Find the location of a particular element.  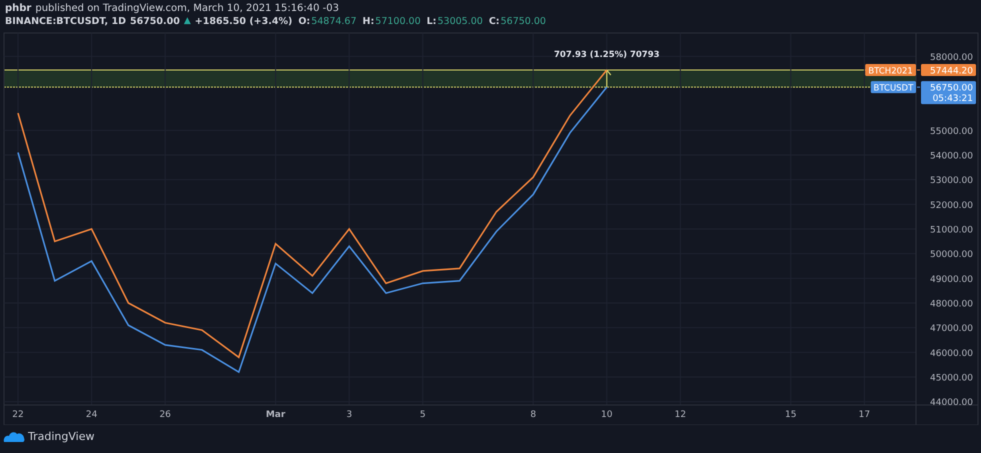

time-axis-label: 8 is located at coordinates (533, 415).